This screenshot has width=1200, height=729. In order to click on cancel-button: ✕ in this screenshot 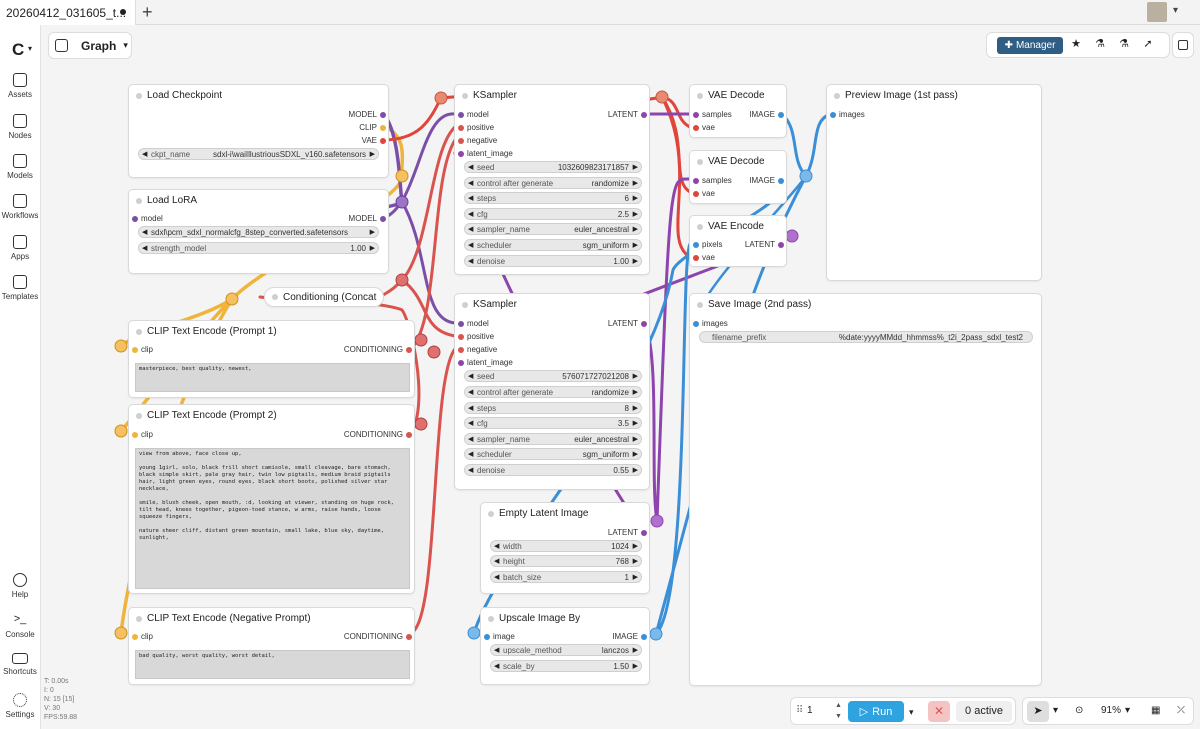, I will do `click(939, 711)`.